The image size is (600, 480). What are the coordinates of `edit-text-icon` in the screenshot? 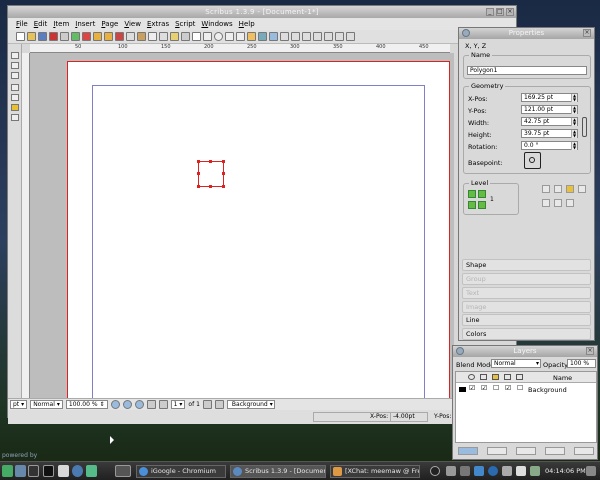 It's located at (295, 36).